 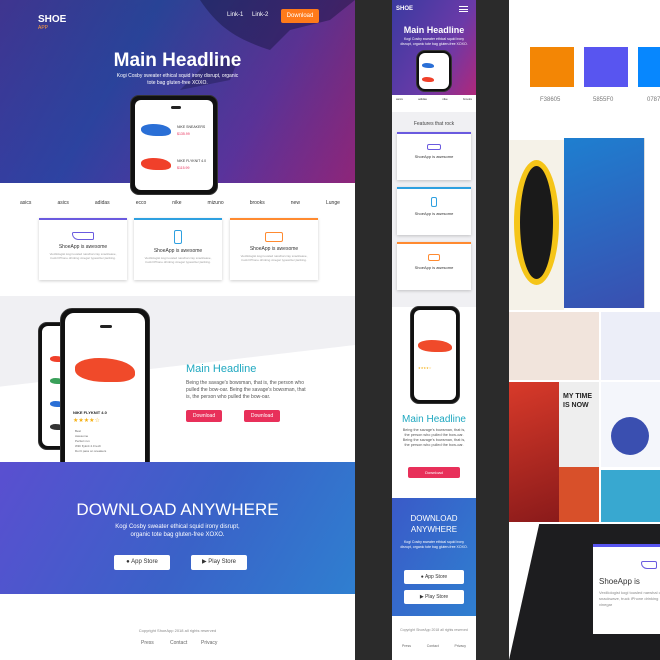 I want to click on play-store-button: ▶ Play Store, so click(x=219, y=562).